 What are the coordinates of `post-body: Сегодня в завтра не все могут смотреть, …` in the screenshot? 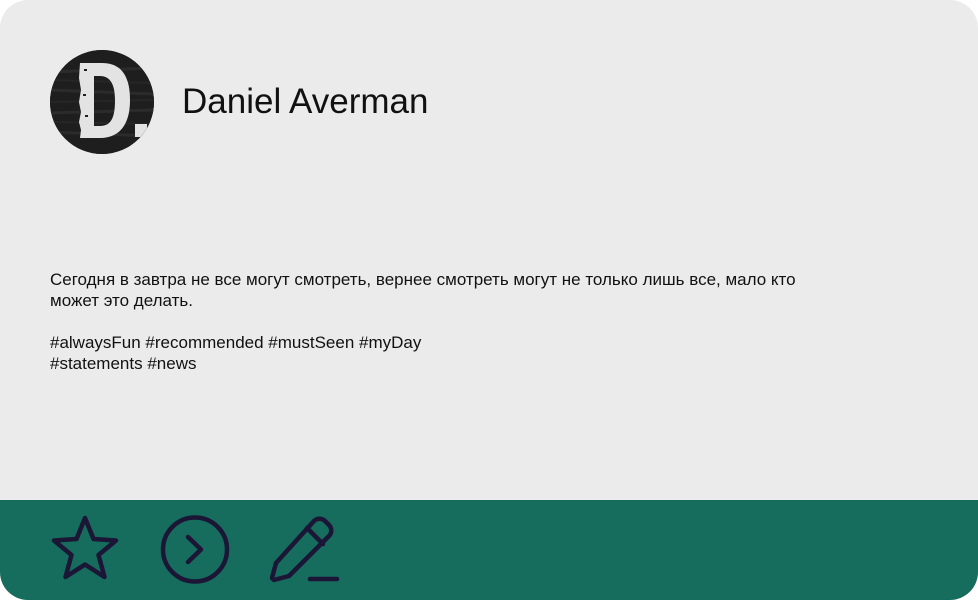 It's located at (465, 321).